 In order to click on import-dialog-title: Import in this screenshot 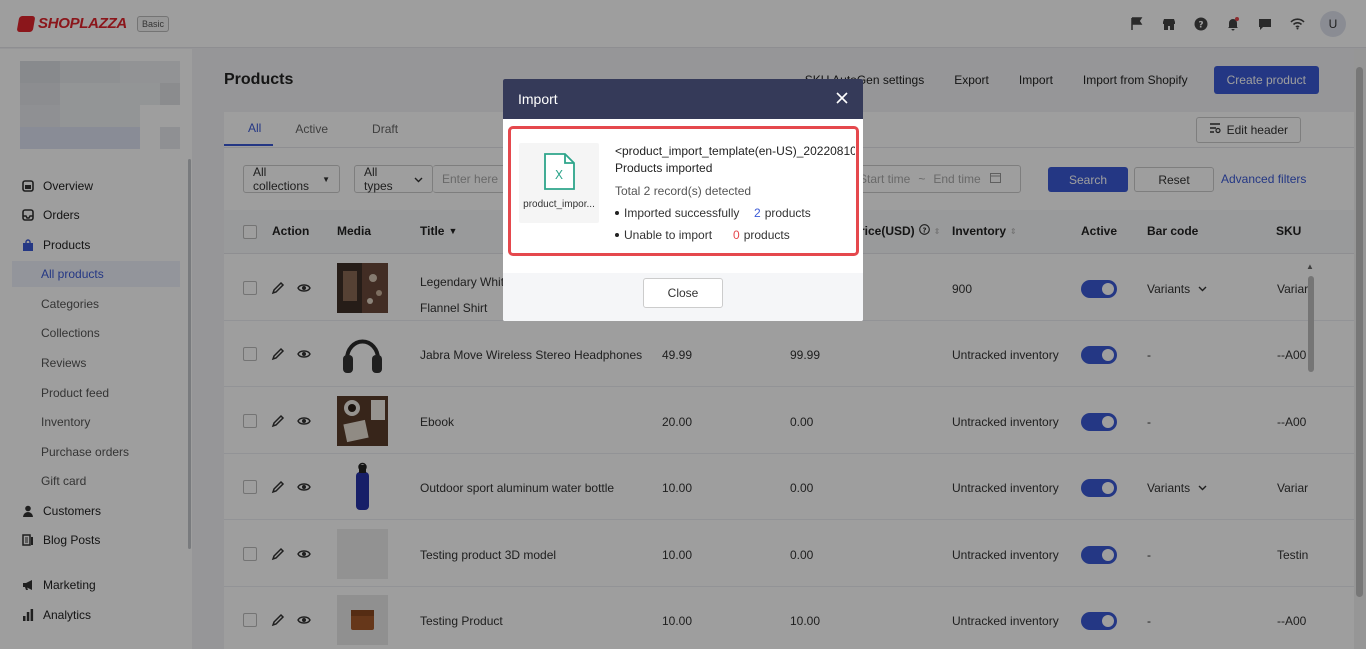, I will do `click(538, 99)`.